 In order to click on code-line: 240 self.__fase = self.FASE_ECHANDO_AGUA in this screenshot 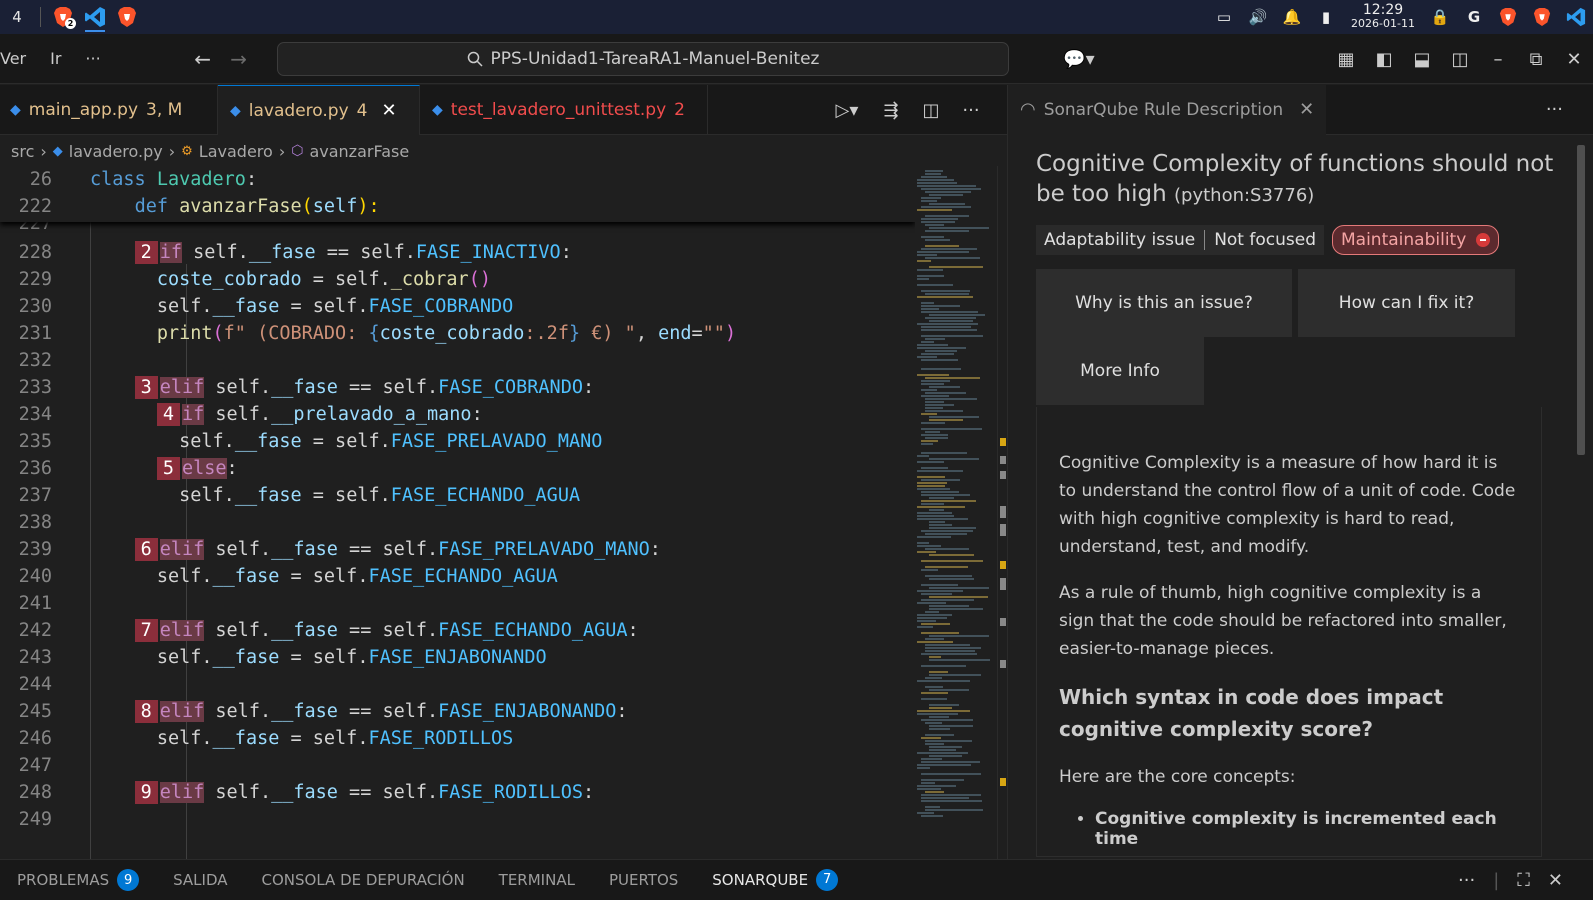, I will do `click(457, 576)`.